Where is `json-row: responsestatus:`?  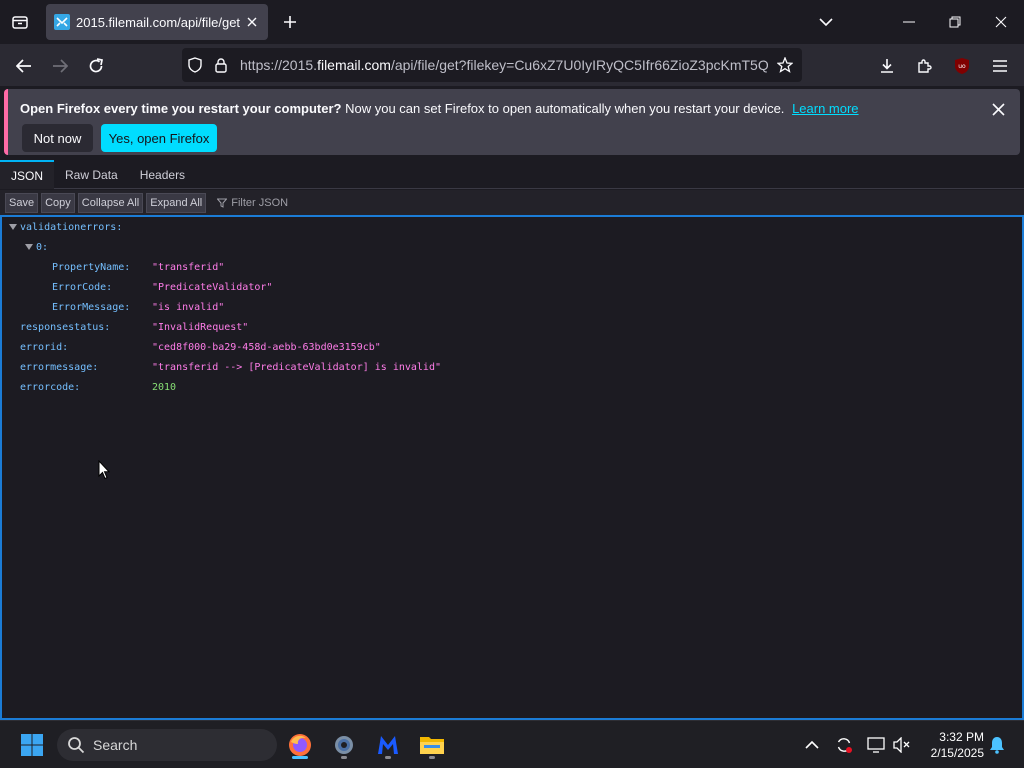
json-row: responsestatus: is located at coordinates (65, 327).